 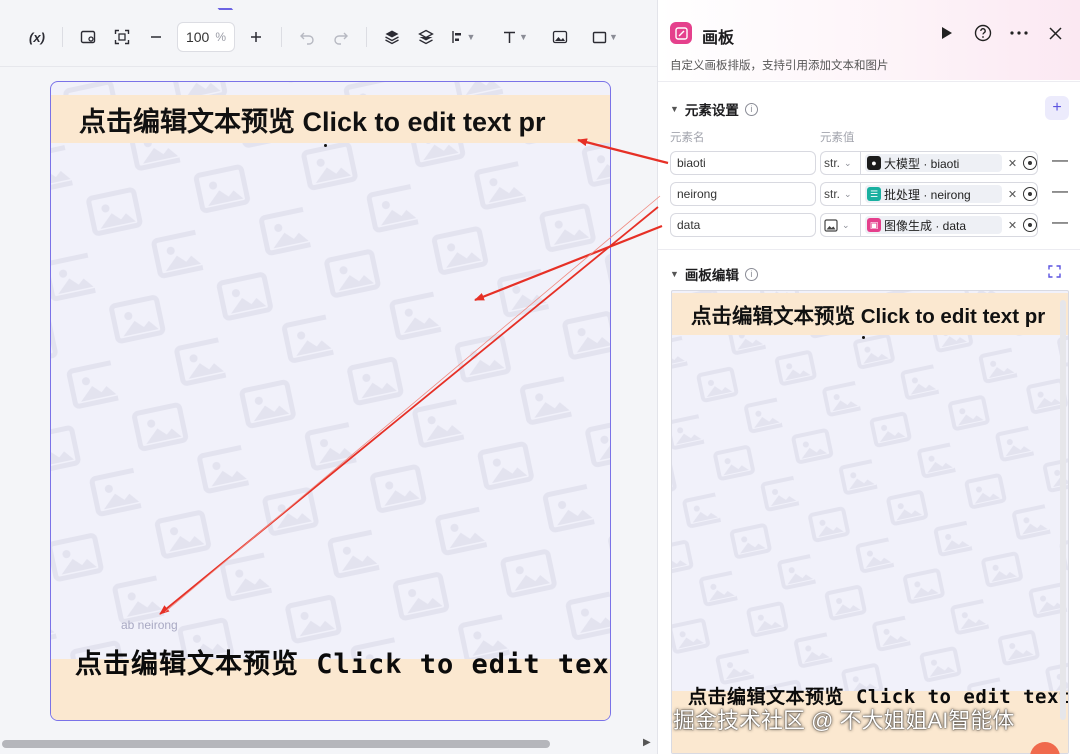 I want to click on element-value-reference: ● 大模型 · biaoti ✕, so click(x=949, y=163).